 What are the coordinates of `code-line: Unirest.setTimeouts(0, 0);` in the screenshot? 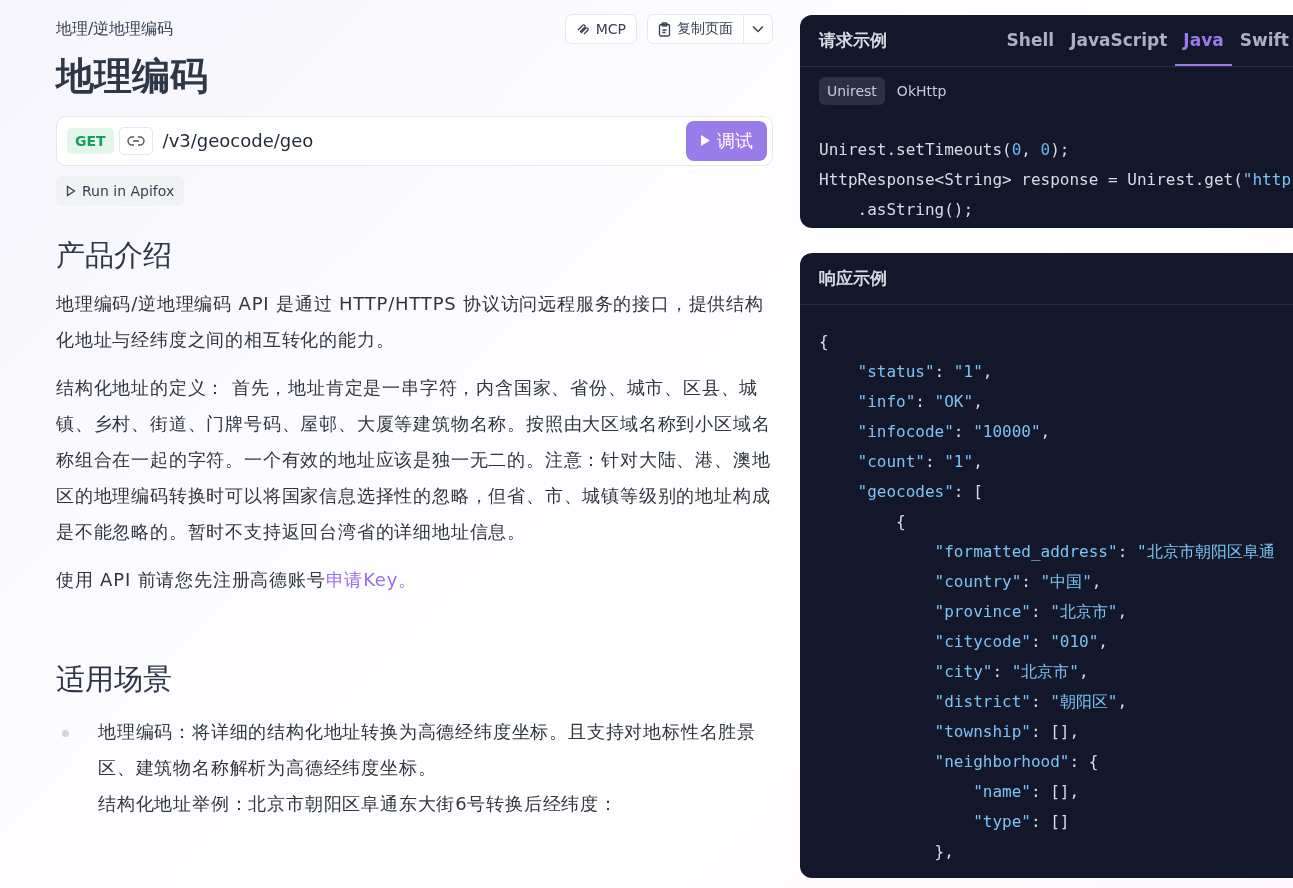 It's located at (944, 150).